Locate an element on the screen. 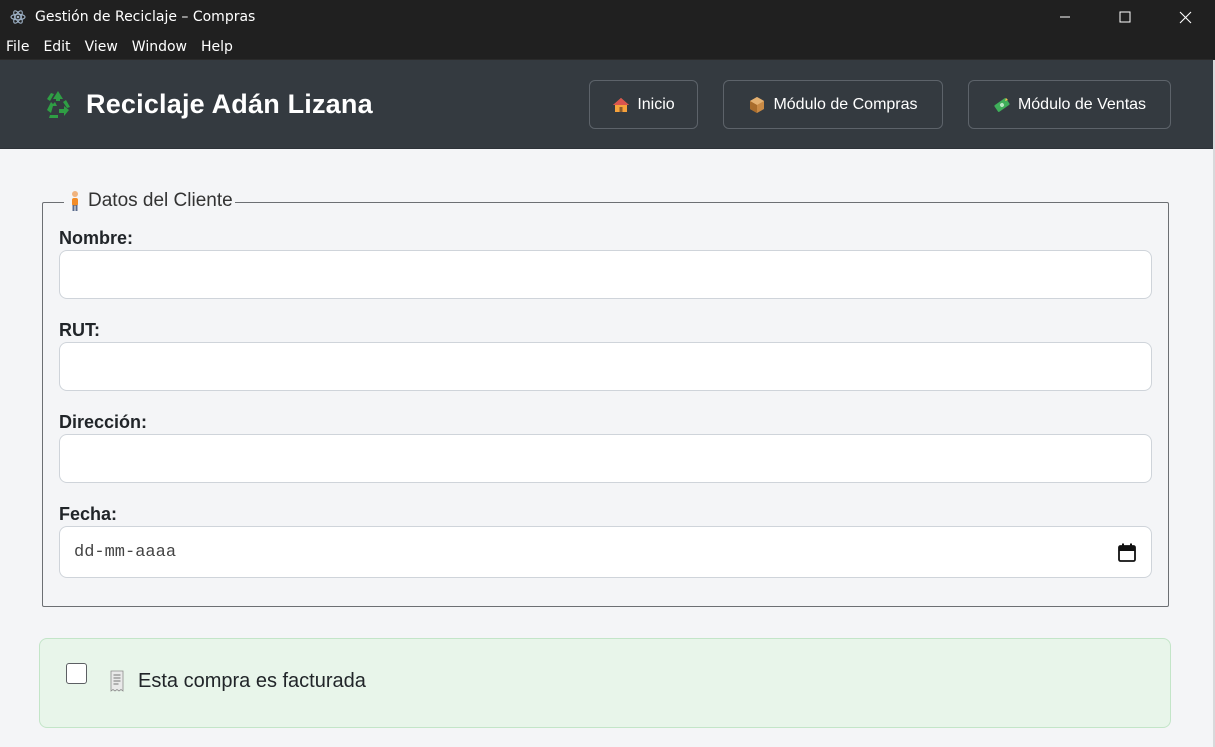 Image resolution: width=1215 pixels, height=747 pixels. nav-compras-button: Módulo de Compras is located at coordinates (833, 104).